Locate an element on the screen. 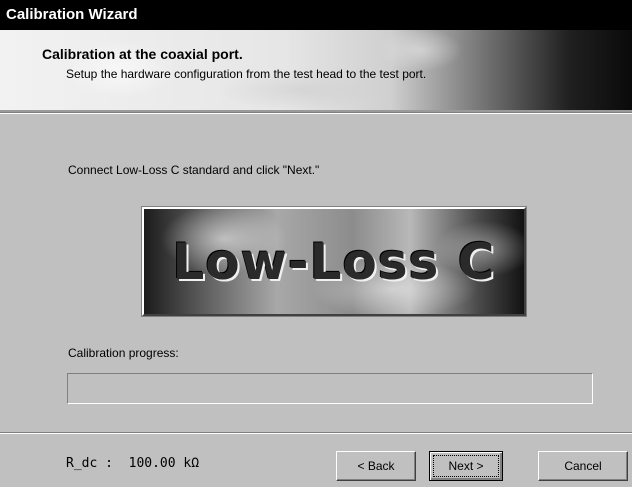 This screenshot has width=632, height=487. cancel-button: Cancel is located at coordinates (583, 466).